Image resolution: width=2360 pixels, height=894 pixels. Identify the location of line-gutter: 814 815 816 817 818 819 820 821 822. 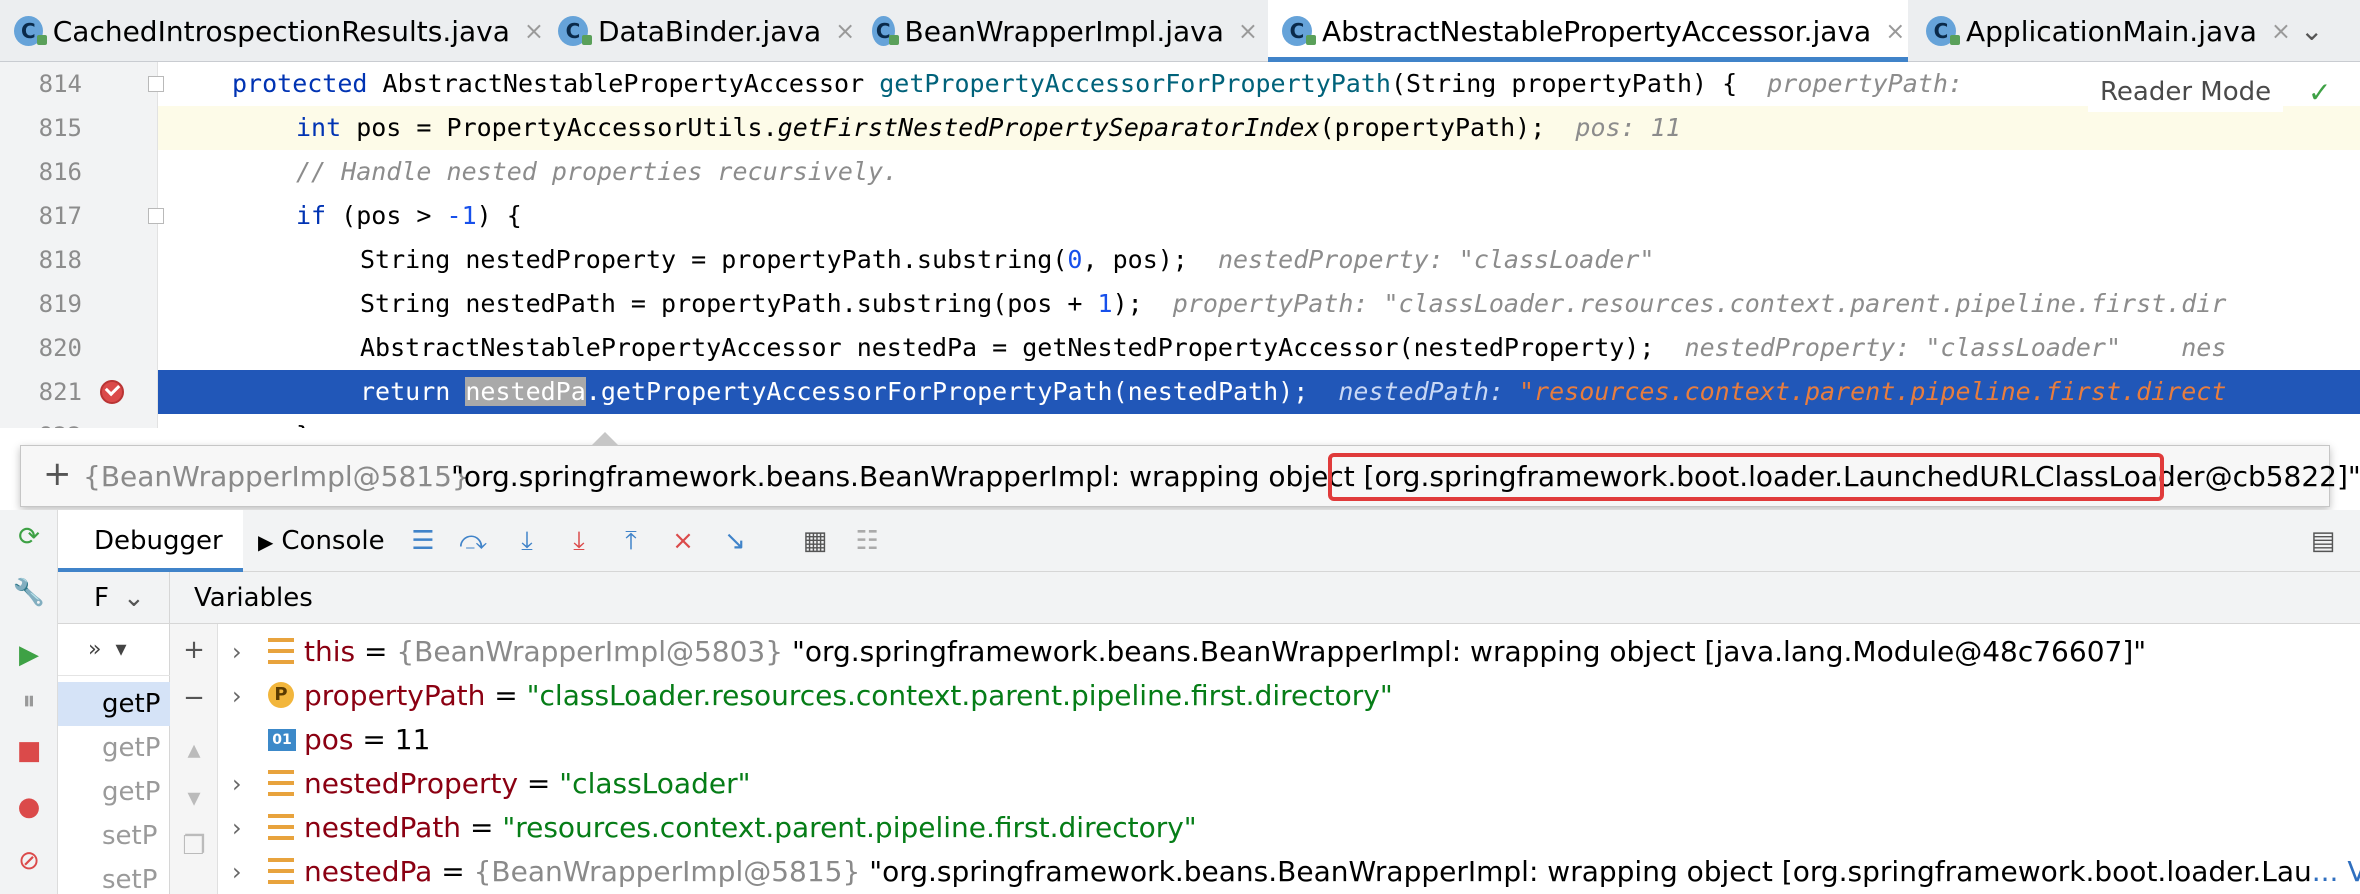
(82, 245).